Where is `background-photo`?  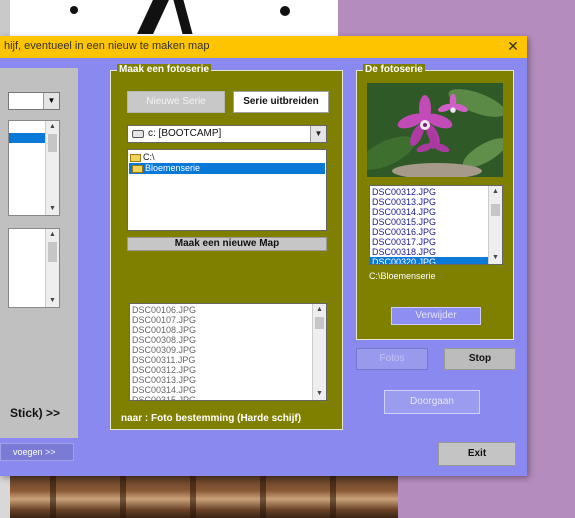 background-photo is located at coordinates (204, 497).